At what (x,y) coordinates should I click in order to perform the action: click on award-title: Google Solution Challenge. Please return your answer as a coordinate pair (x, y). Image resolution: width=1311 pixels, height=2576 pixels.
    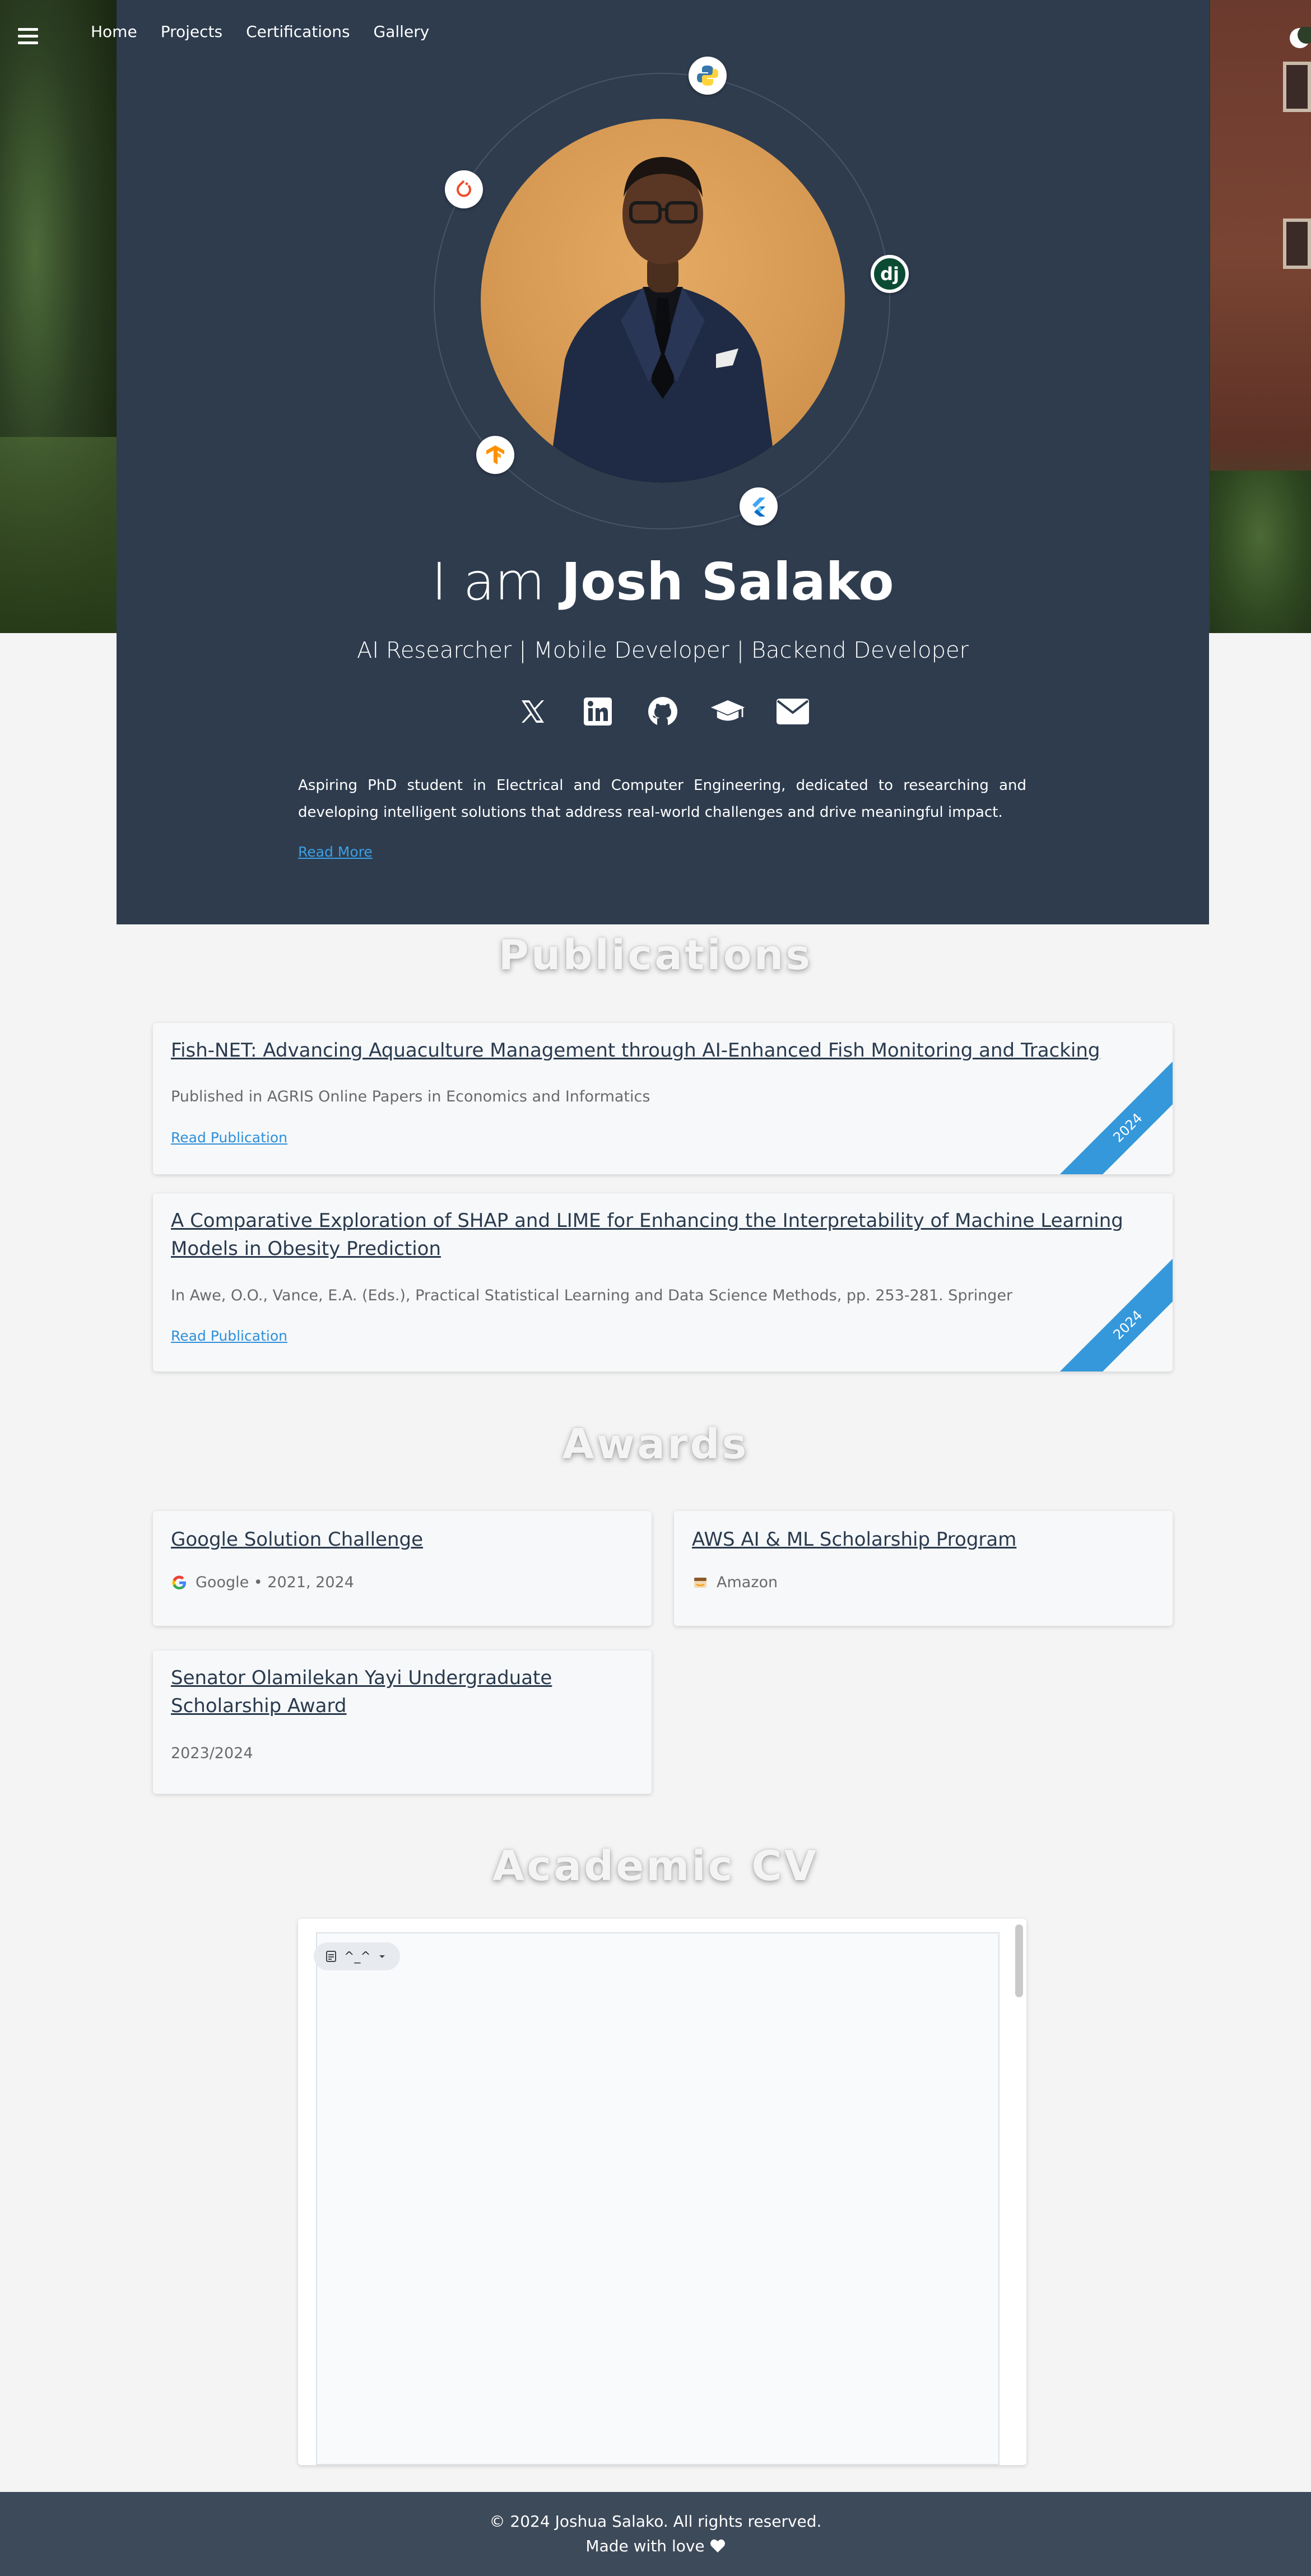
    Looking at the image, I should click on (403, 1540).